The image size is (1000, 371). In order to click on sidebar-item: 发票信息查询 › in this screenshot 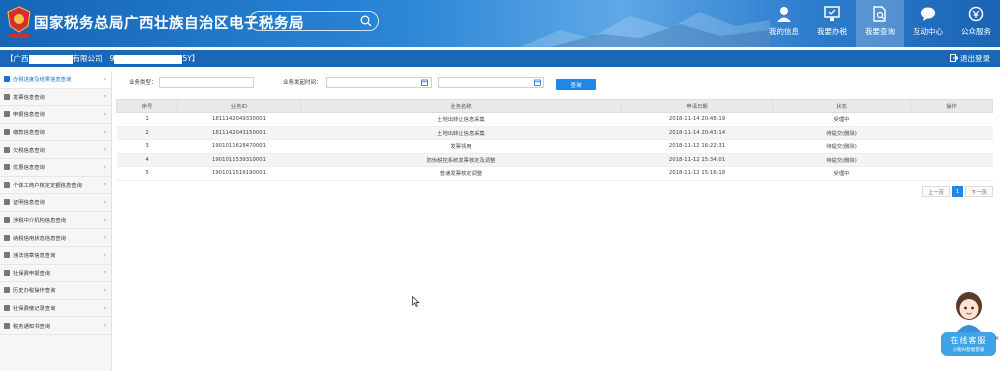, I will do `click(55, 98)`.